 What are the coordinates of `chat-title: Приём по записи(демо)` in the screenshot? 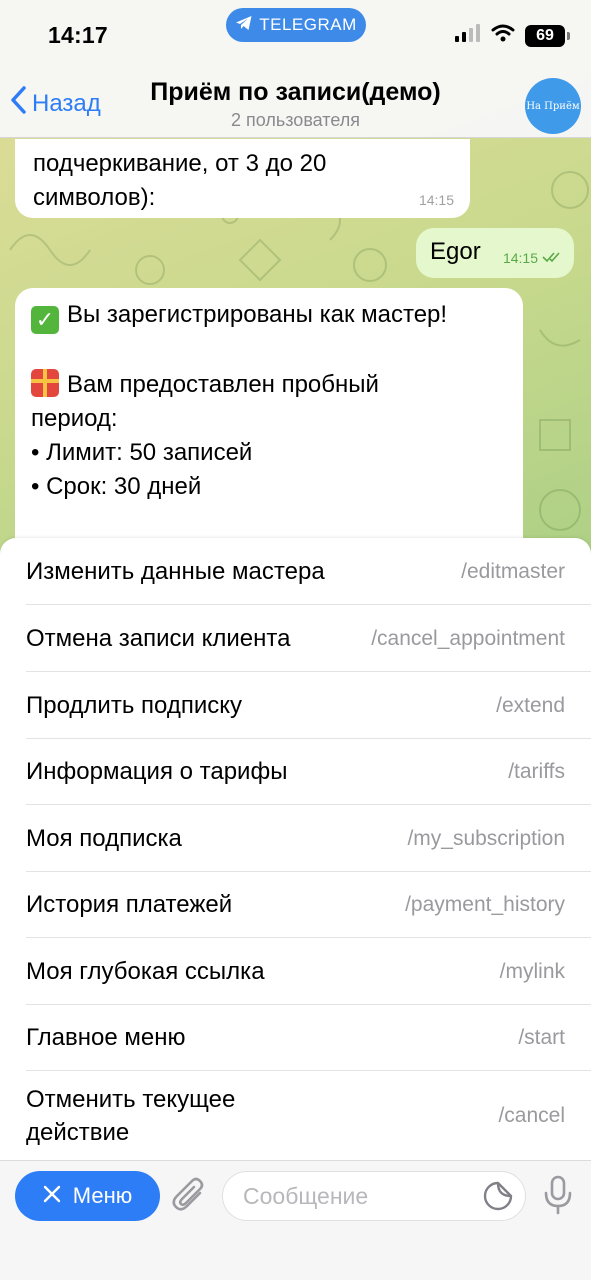 It's located at (295, 92).